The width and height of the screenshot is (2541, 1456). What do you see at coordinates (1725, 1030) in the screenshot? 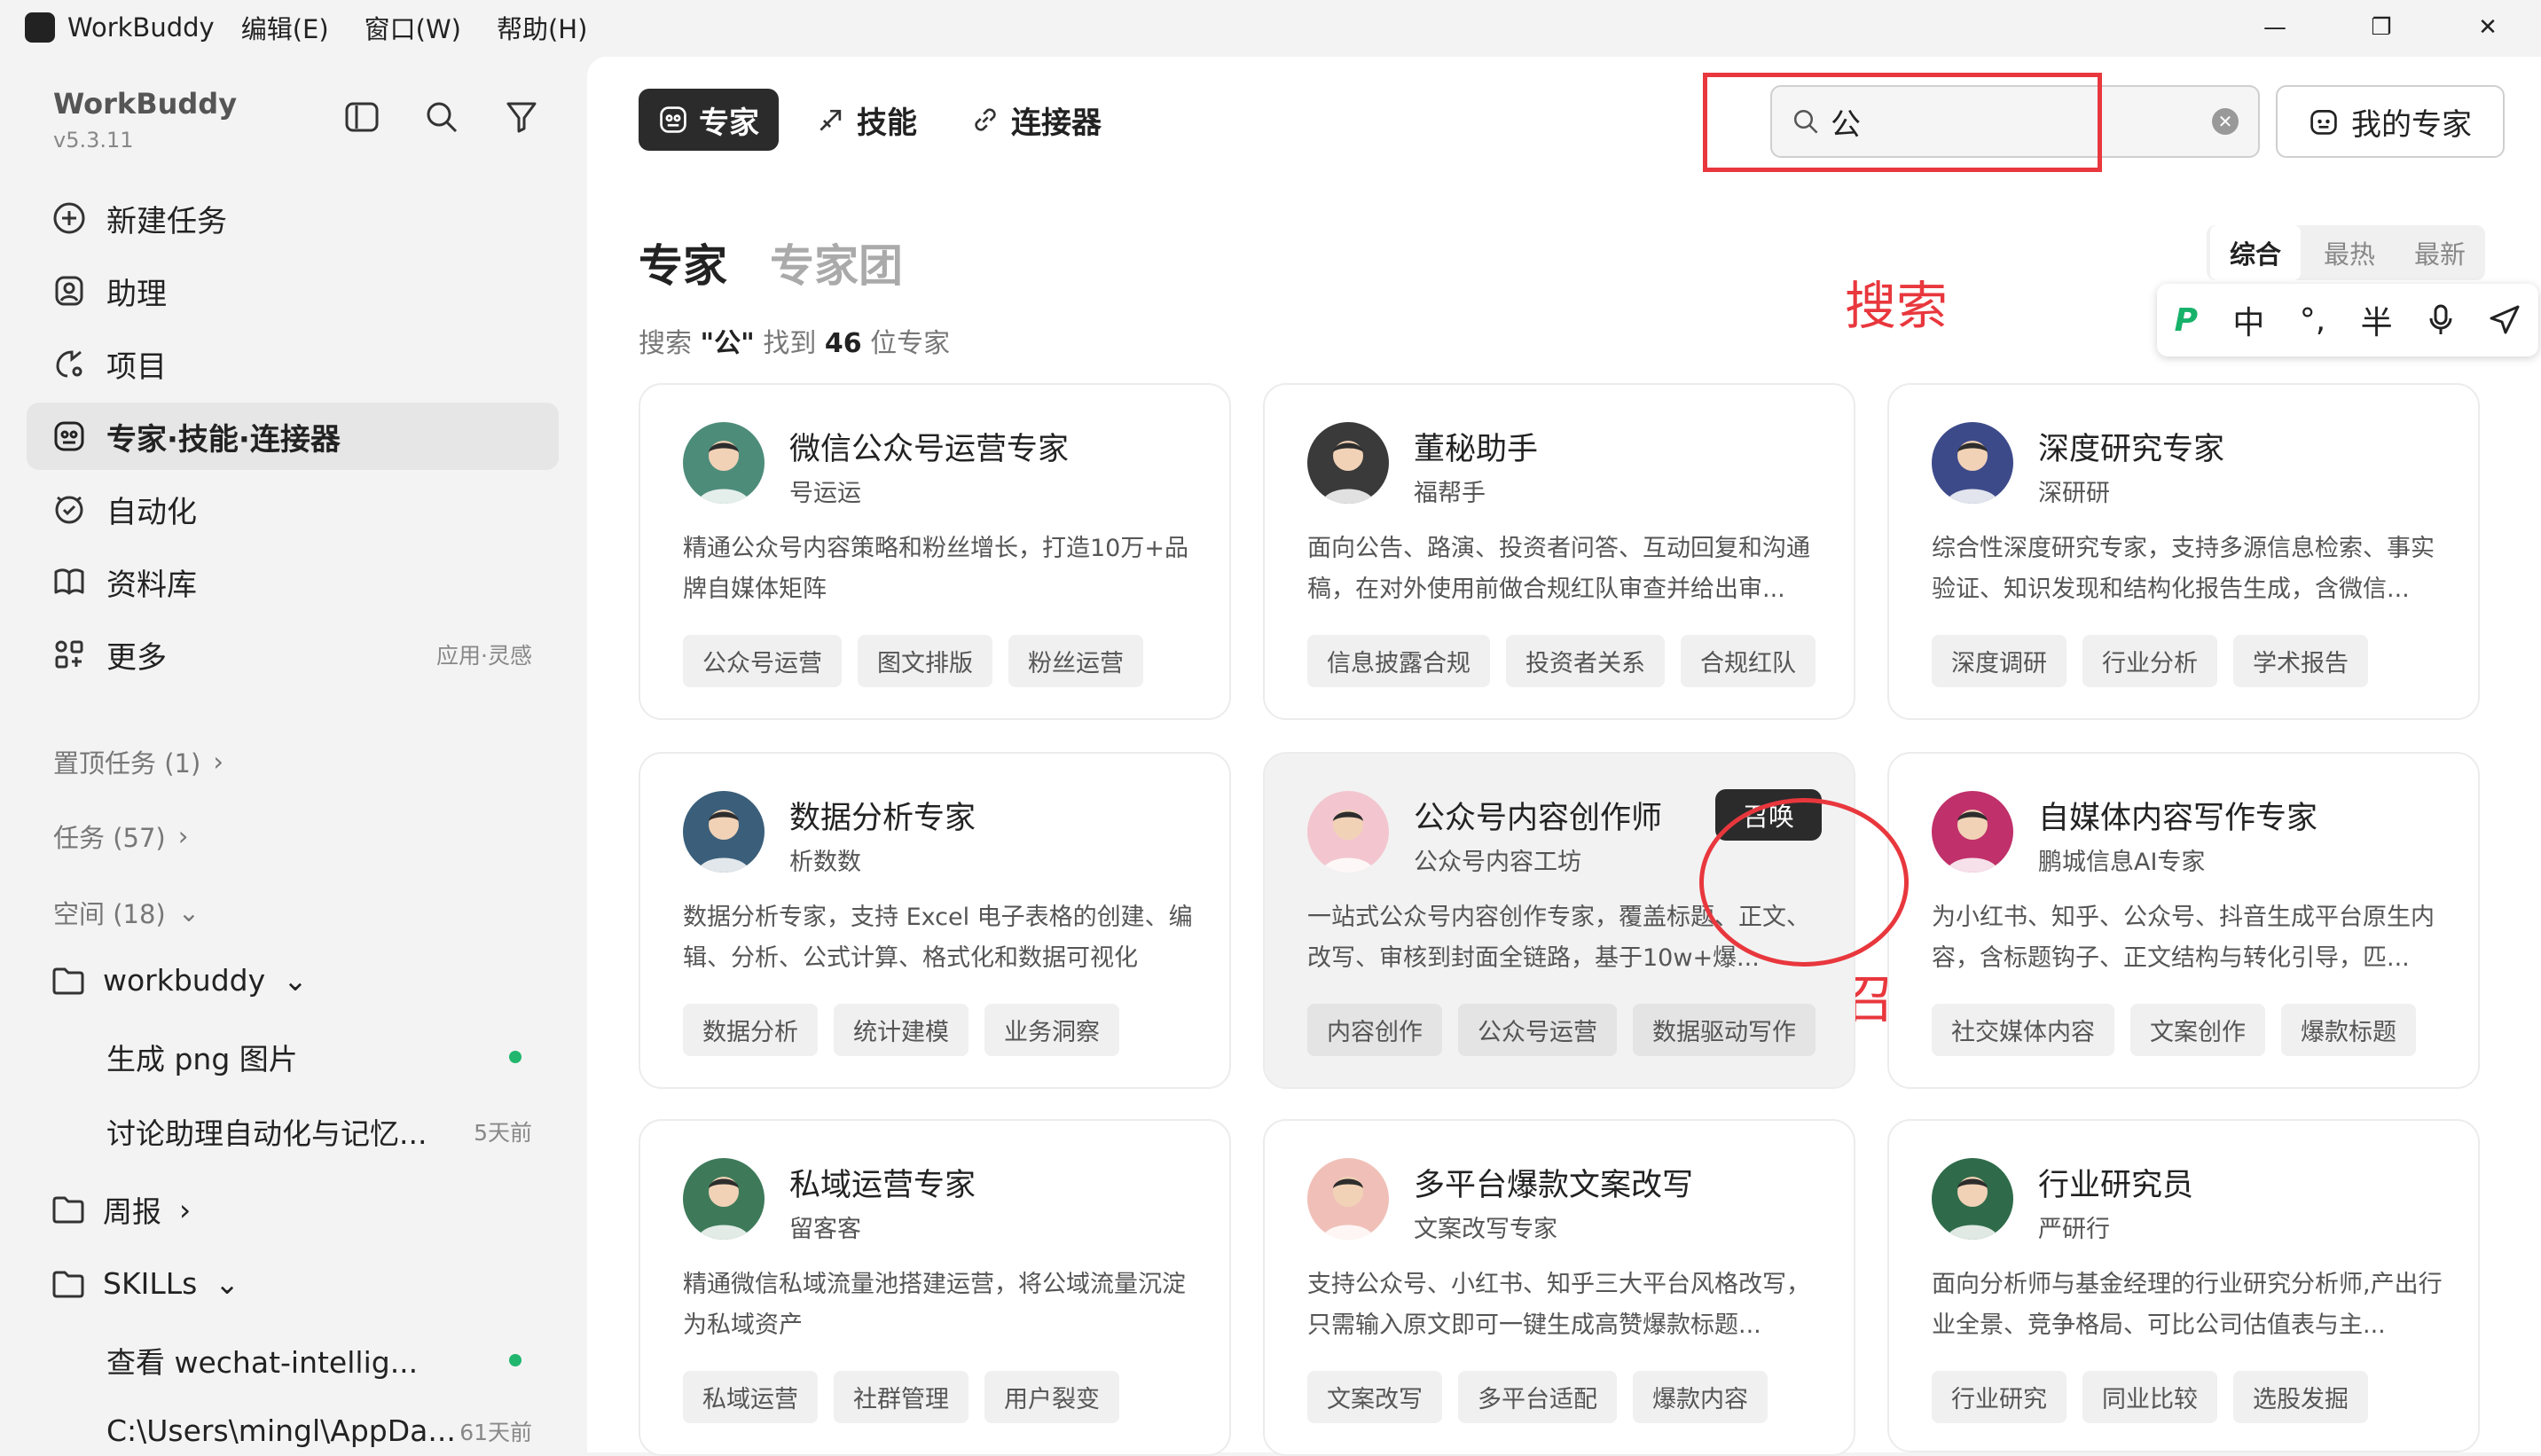
I see `expert-tag: 数据驱动写作` at bounding box center [1725, 1030].